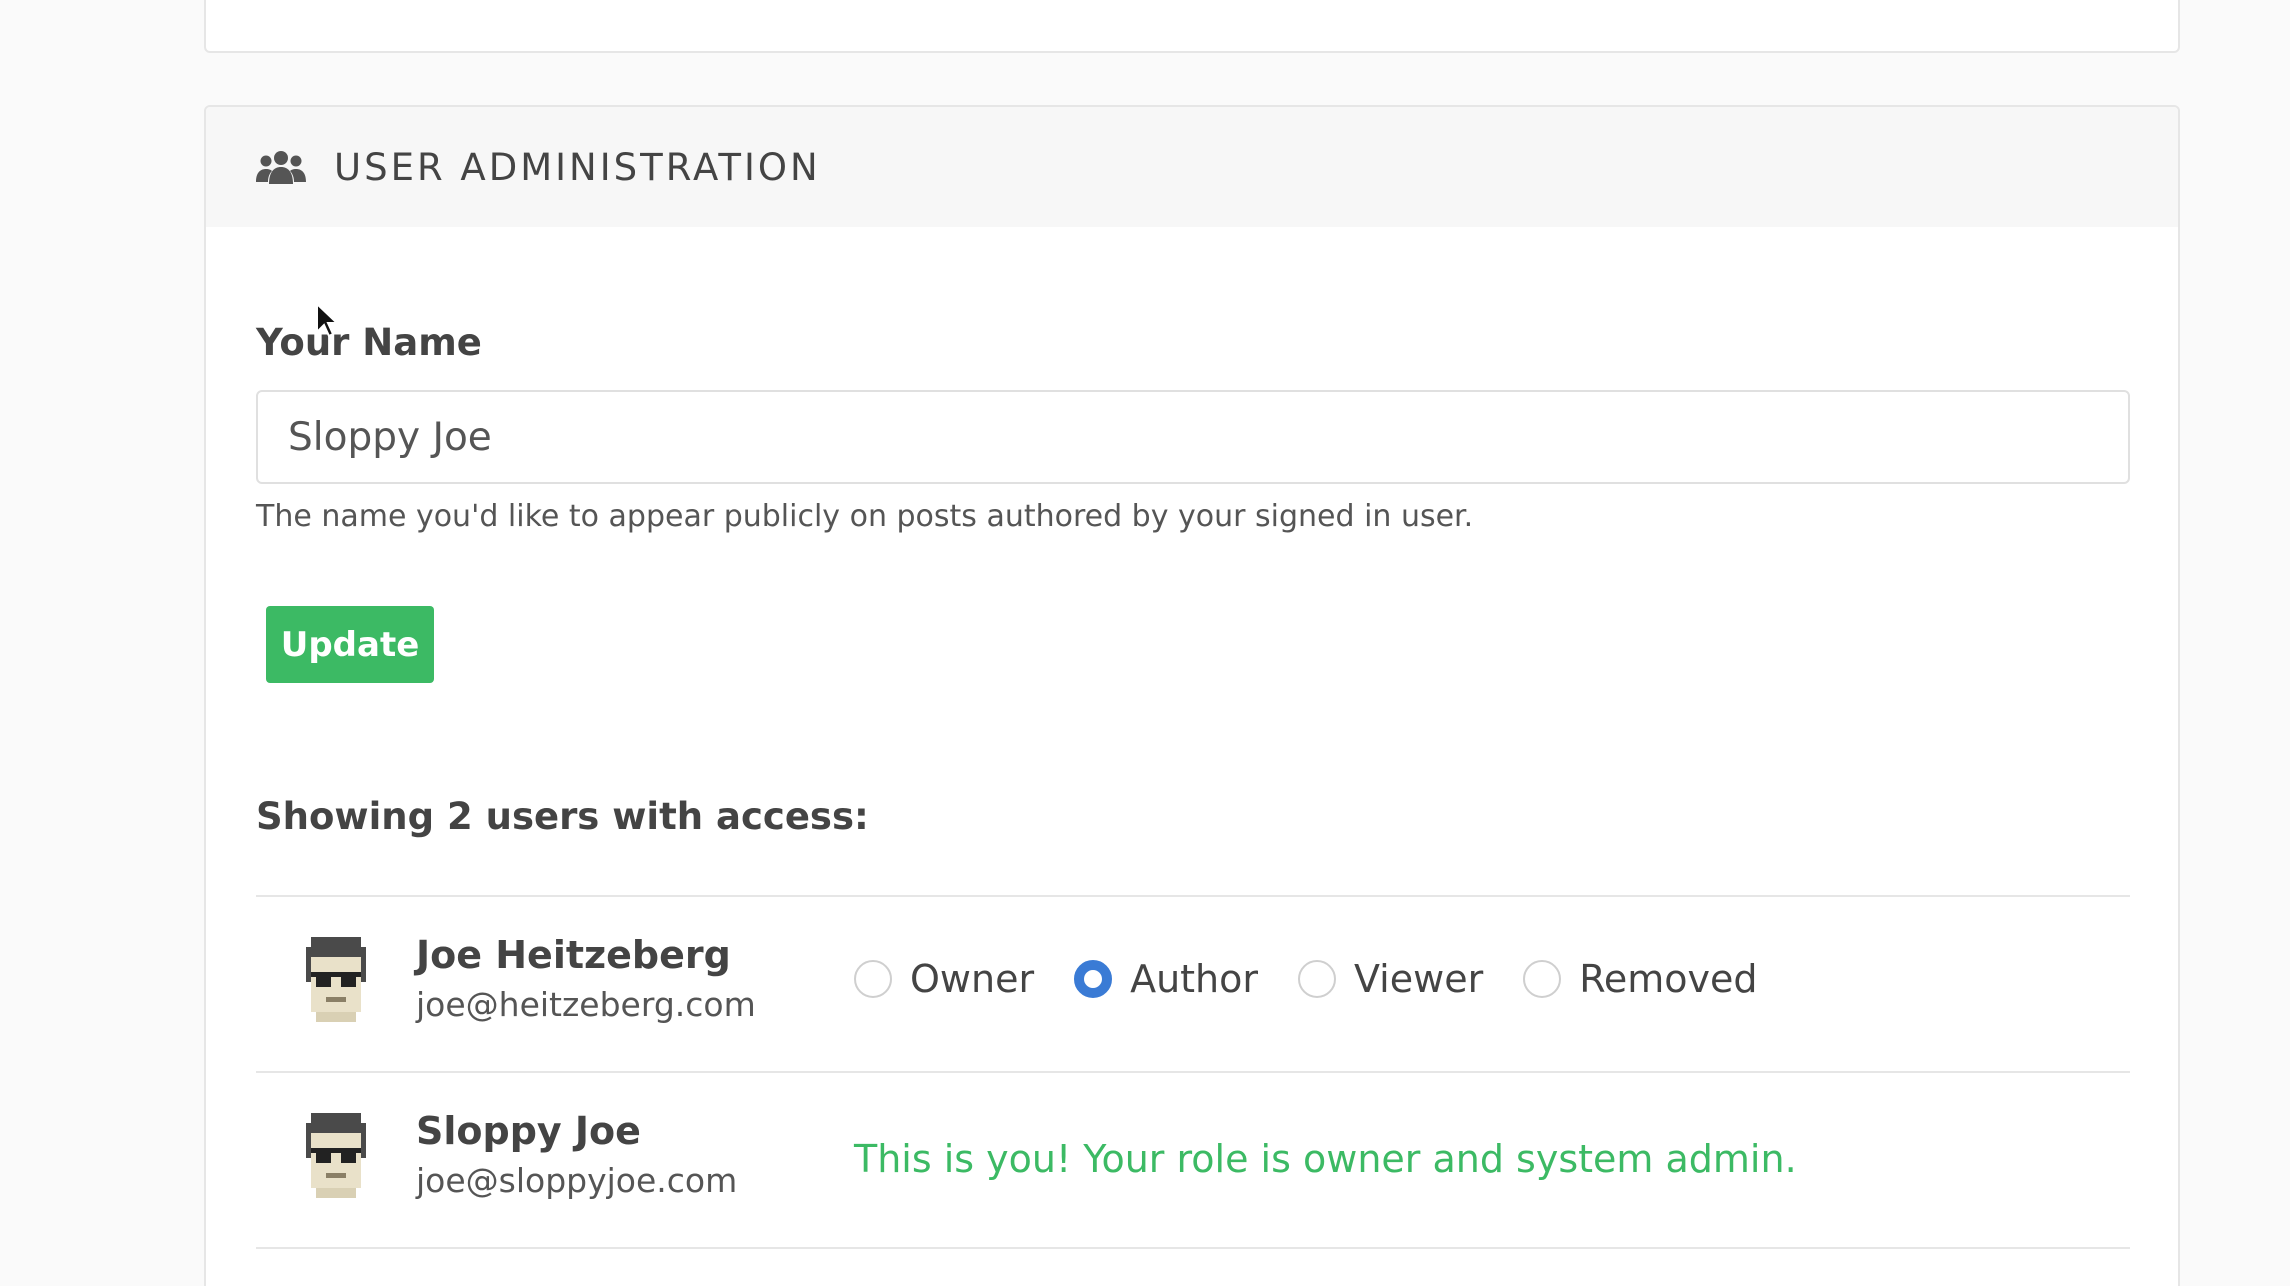 The height and width of the screenshot is (1286, 2290). I want to click on previous-card, so click(1192, 26).